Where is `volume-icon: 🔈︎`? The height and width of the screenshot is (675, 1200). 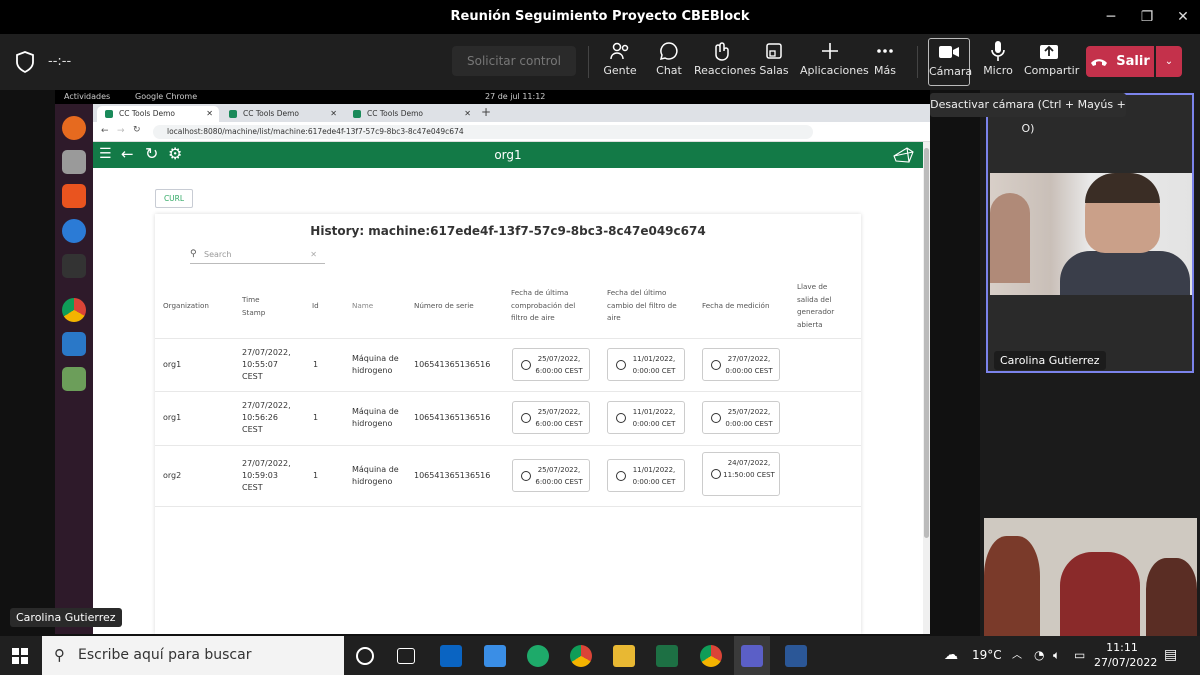
volume-icon: 🔈︎ is located at coordinates (1056, 655).